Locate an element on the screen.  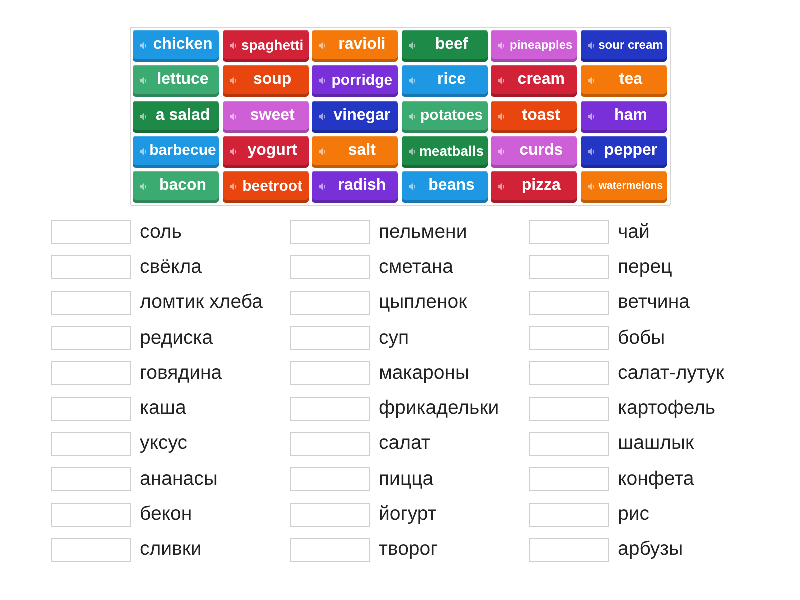
word-tile: cream is located at coordinates (534, 81).